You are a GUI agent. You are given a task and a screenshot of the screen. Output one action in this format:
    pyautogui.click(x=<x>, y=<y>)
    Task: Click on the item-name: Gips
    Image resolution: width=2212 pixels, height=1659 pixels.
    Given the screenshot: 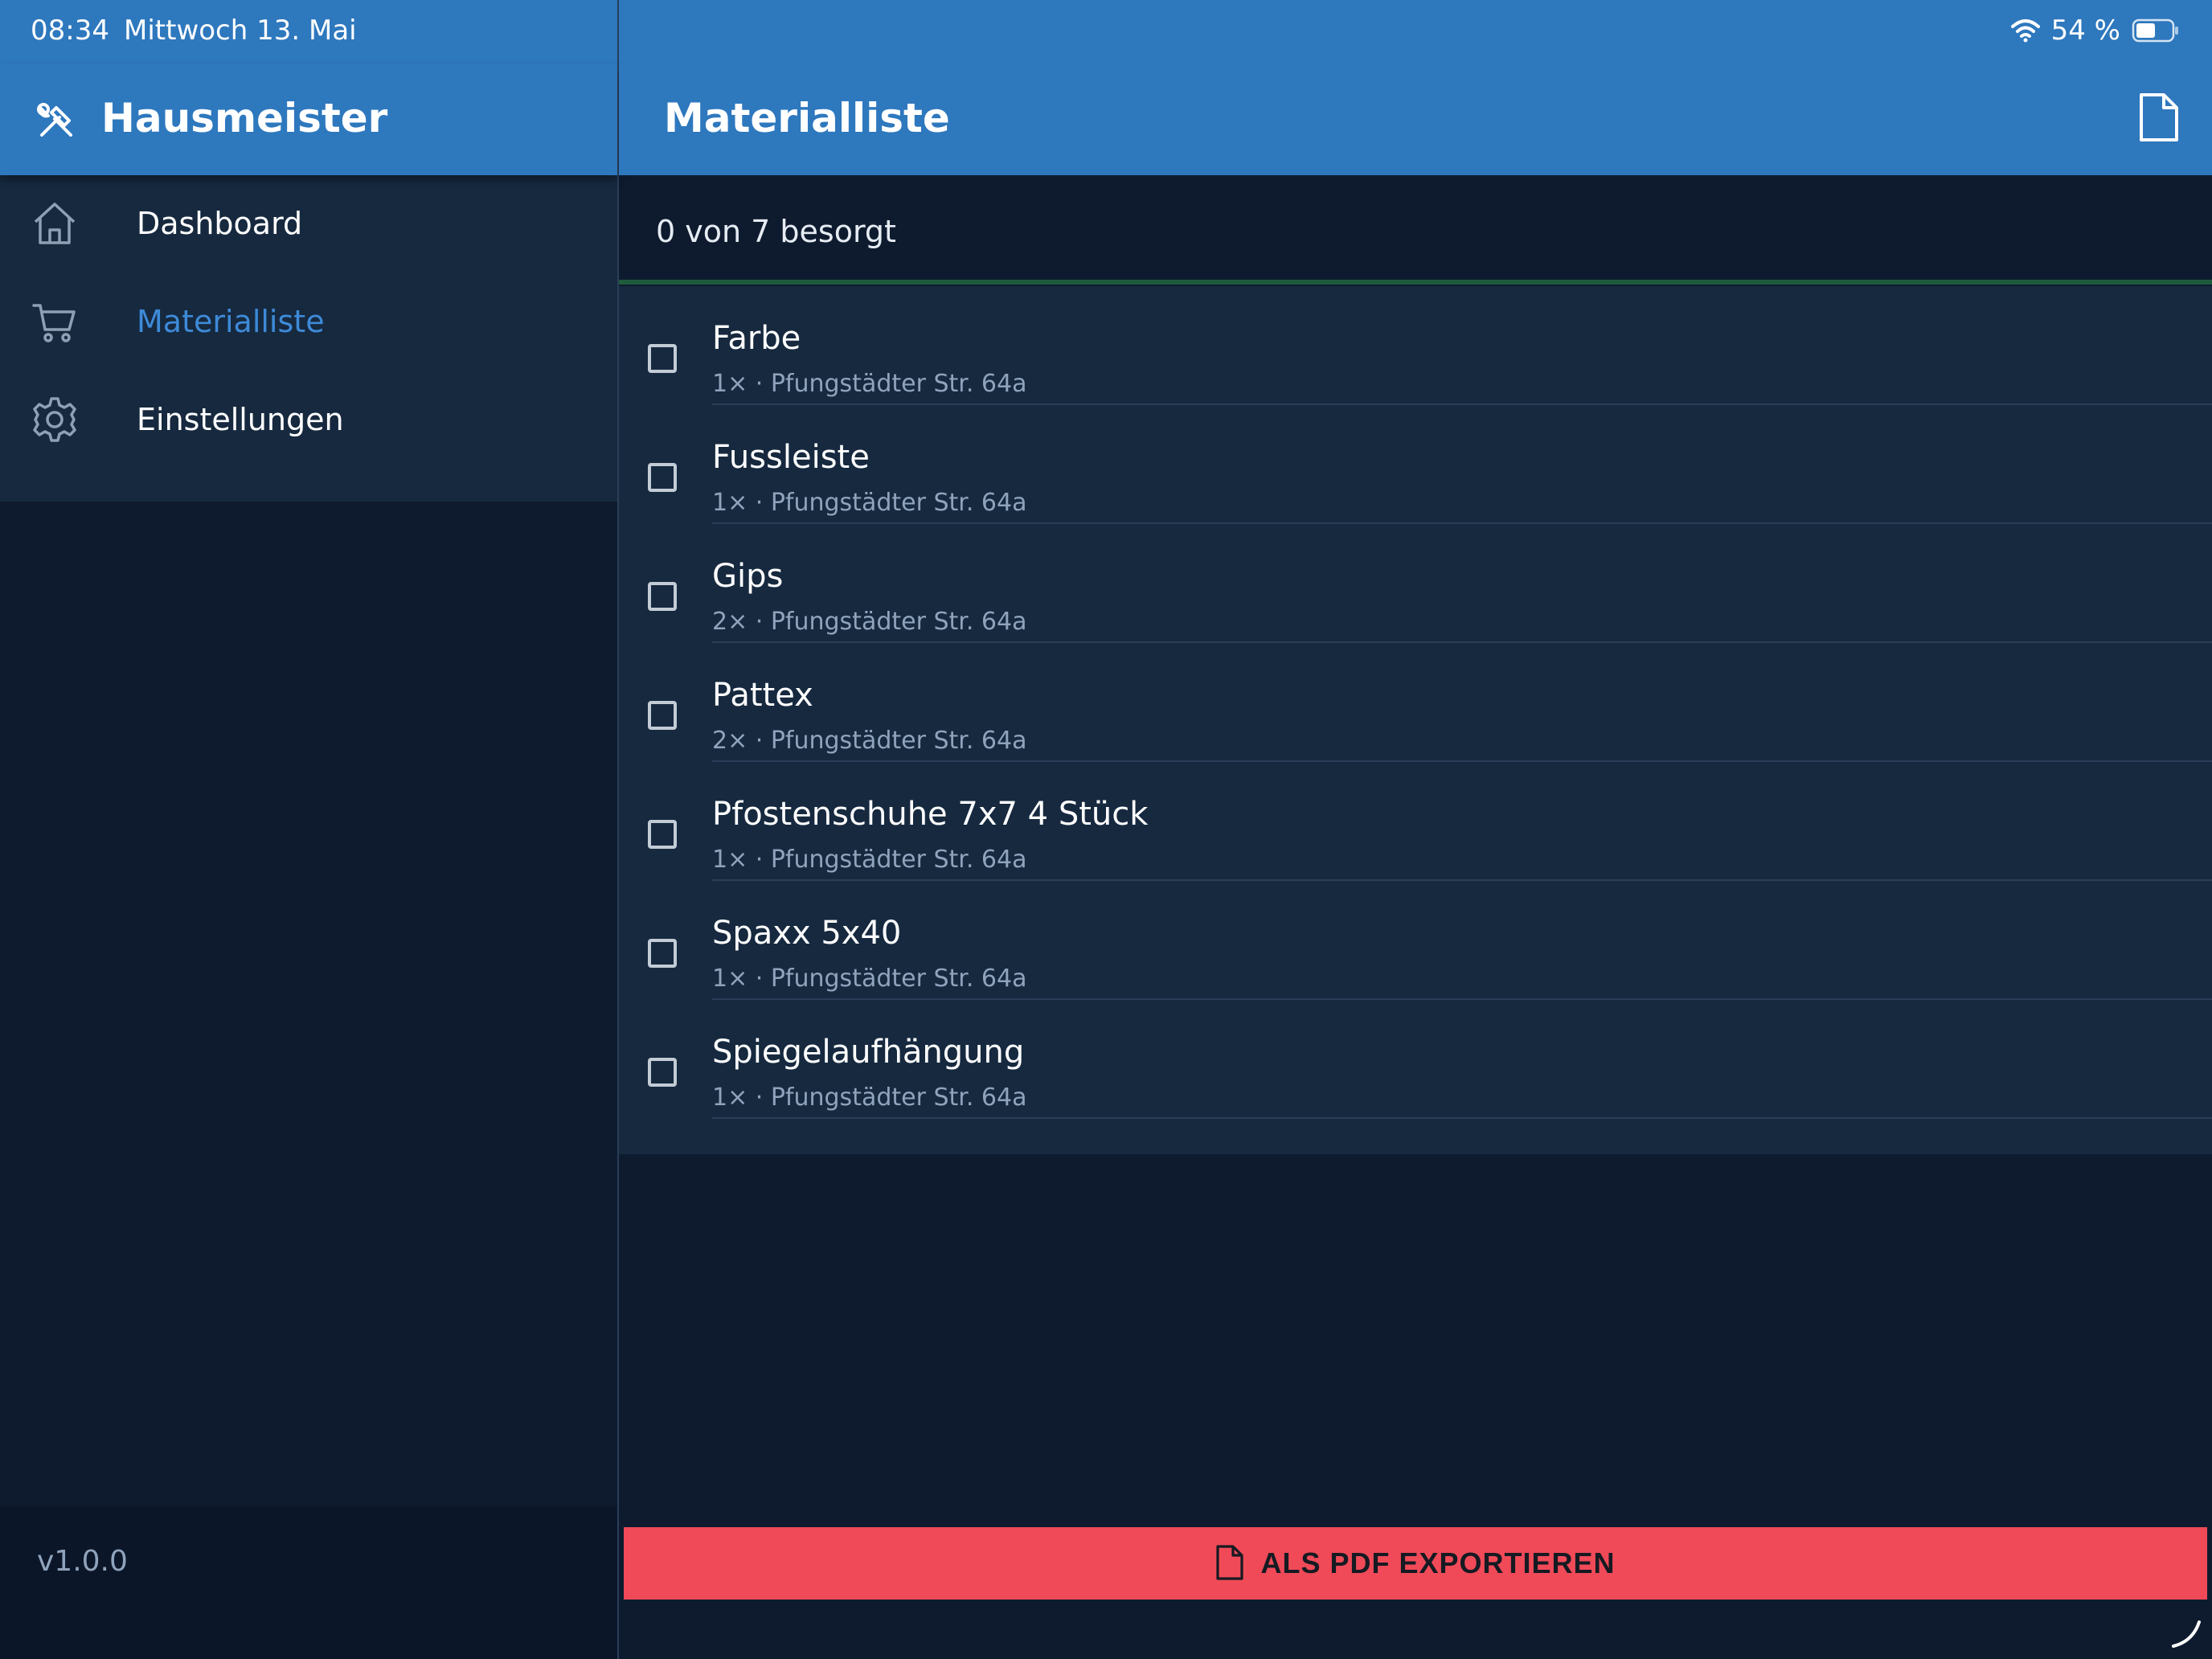 What is the action you would take?
    pyautogui.click(x=748, y=576)
    